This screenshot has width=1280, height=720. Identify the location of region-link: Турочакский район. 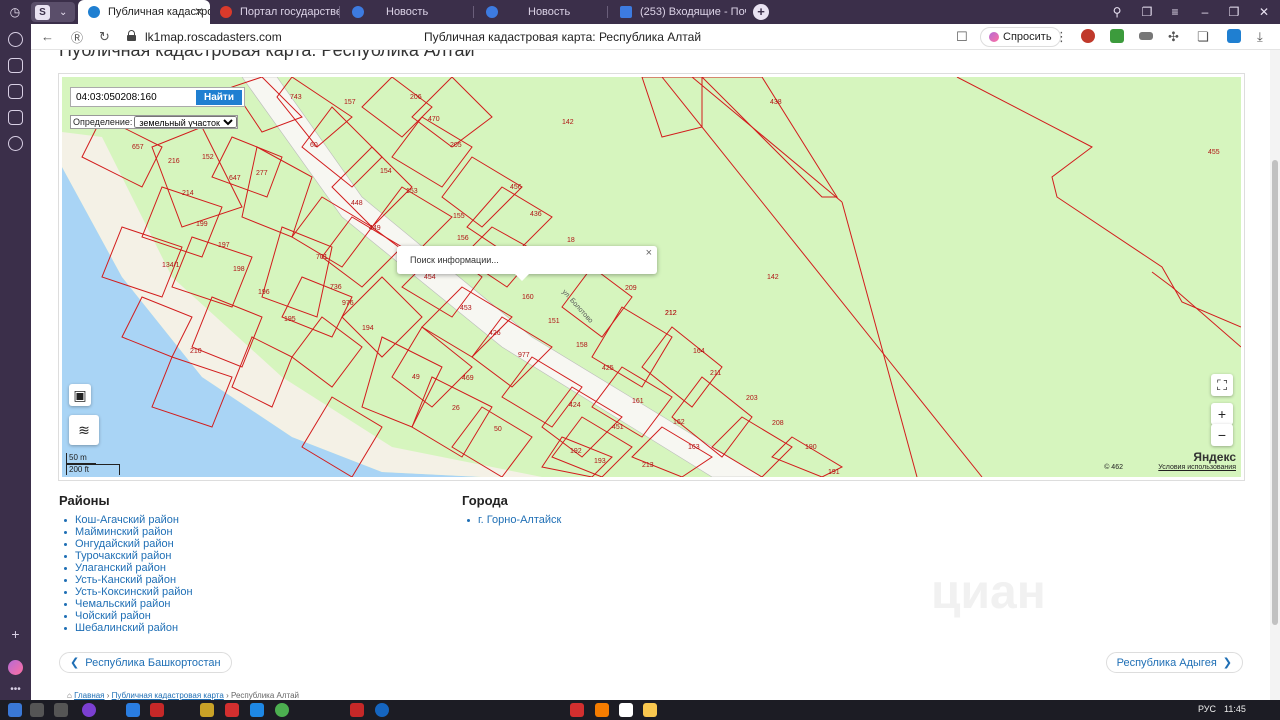
(126, 556).